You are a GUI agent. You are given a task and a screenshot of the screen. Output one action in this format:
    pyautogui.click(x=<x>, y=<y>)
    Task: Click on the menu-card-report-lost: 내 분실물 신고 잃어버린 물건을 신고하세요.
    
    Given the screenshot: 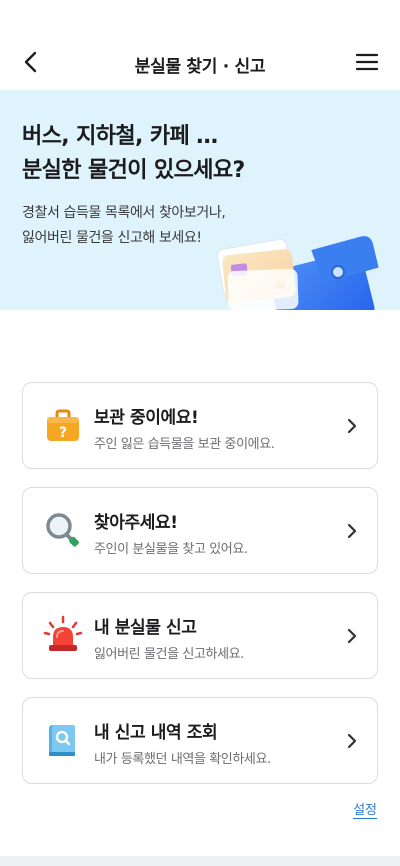 What is the action you would take?
    pyautogui.click(x=200, y=635)
    